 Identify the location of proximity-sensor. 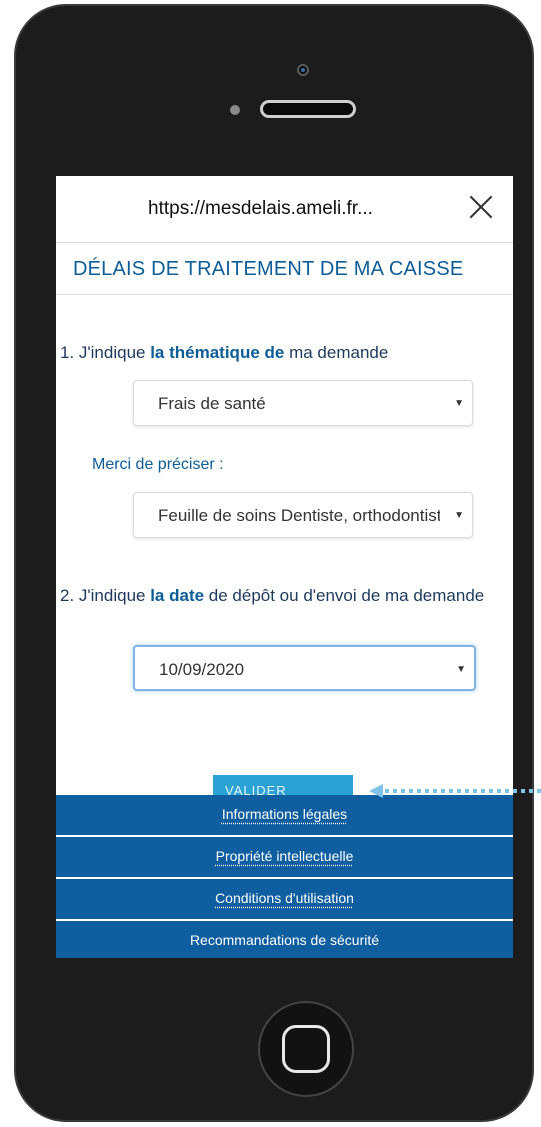
(235, 110).